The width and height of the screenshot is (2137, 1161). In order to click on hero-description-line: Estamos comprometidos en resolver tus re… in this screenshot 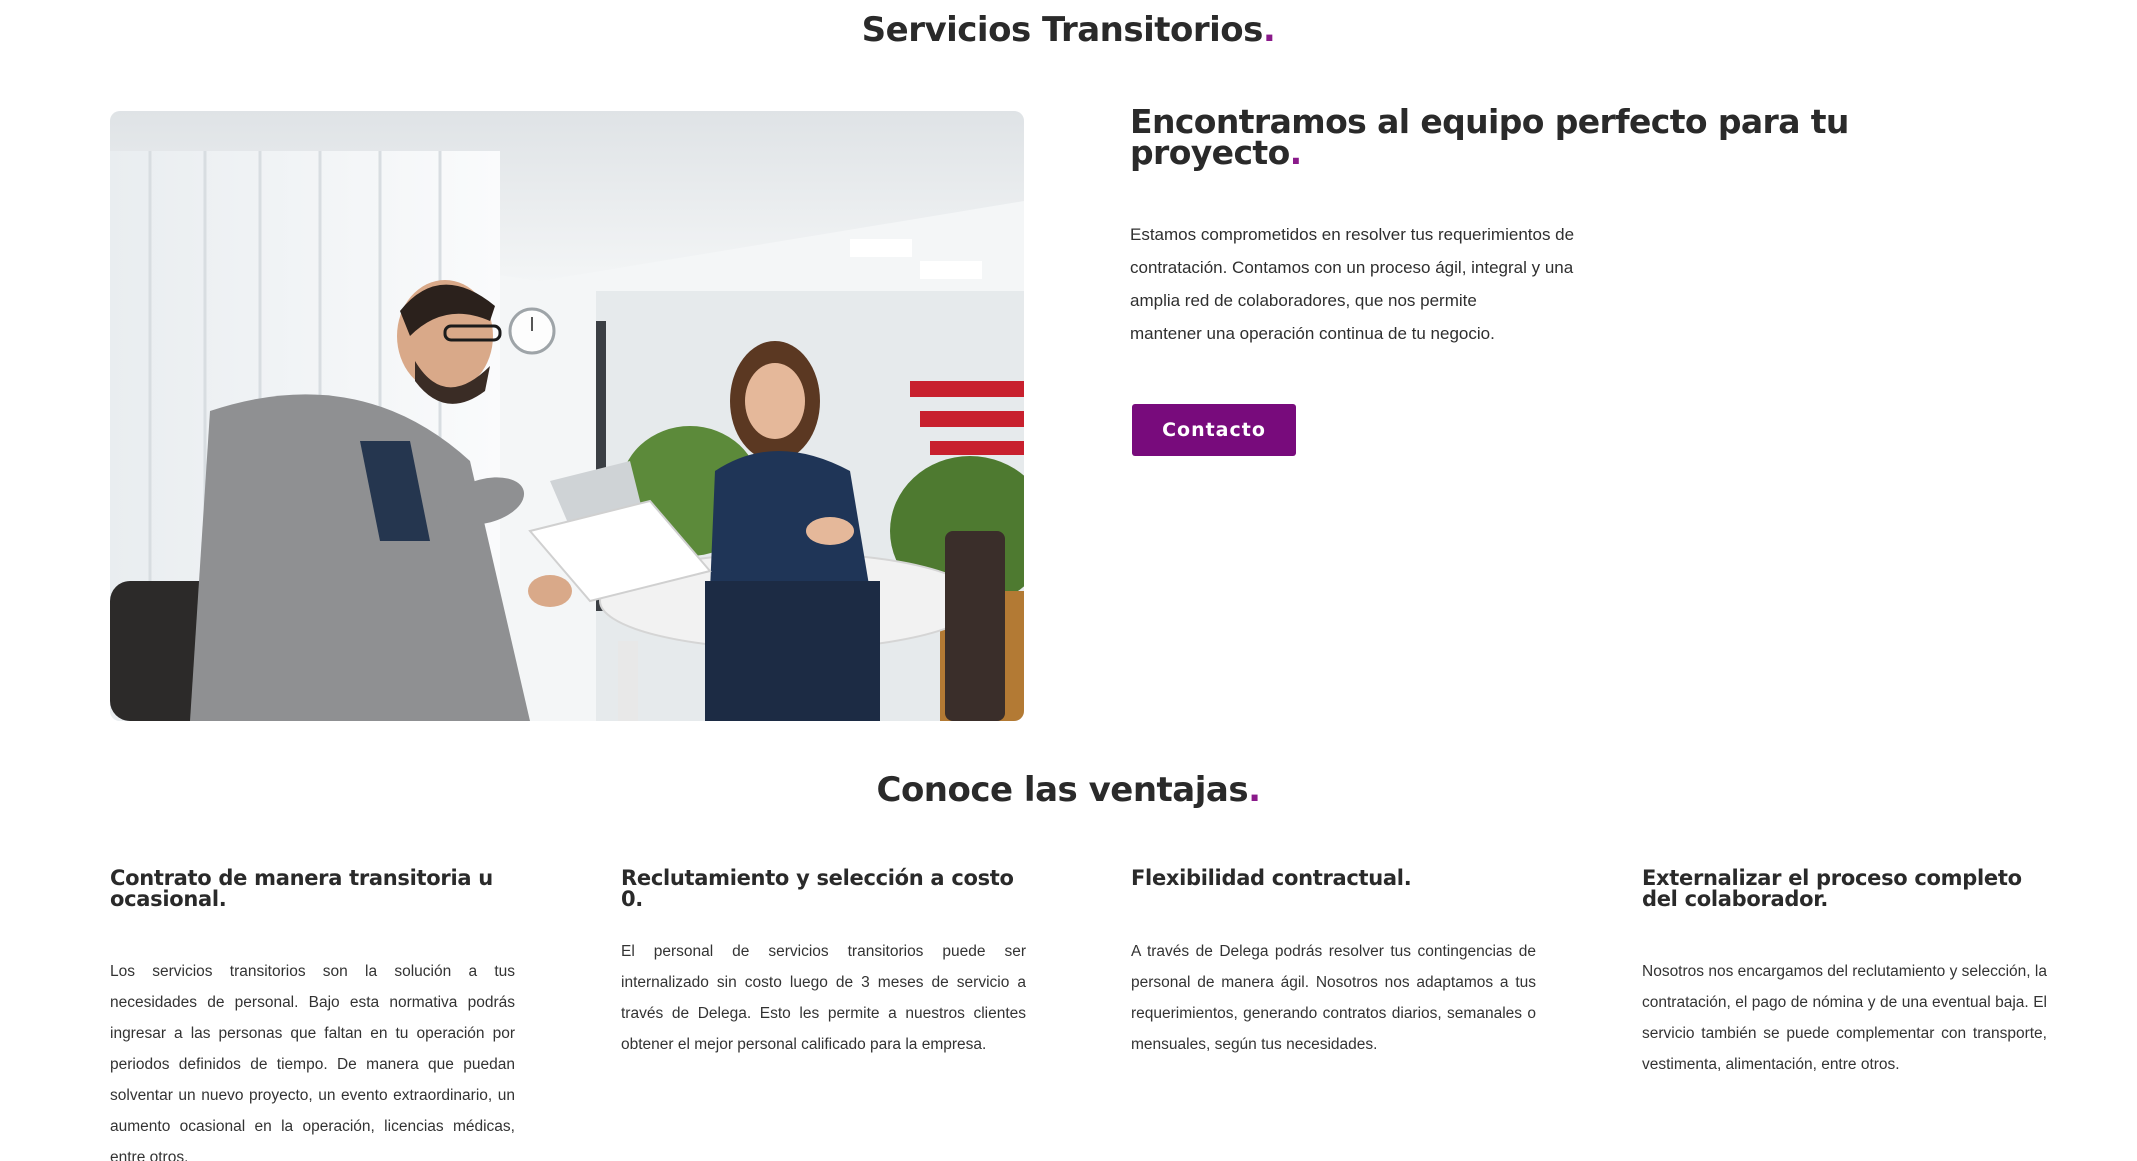, I will do `click(1352, 234)`.